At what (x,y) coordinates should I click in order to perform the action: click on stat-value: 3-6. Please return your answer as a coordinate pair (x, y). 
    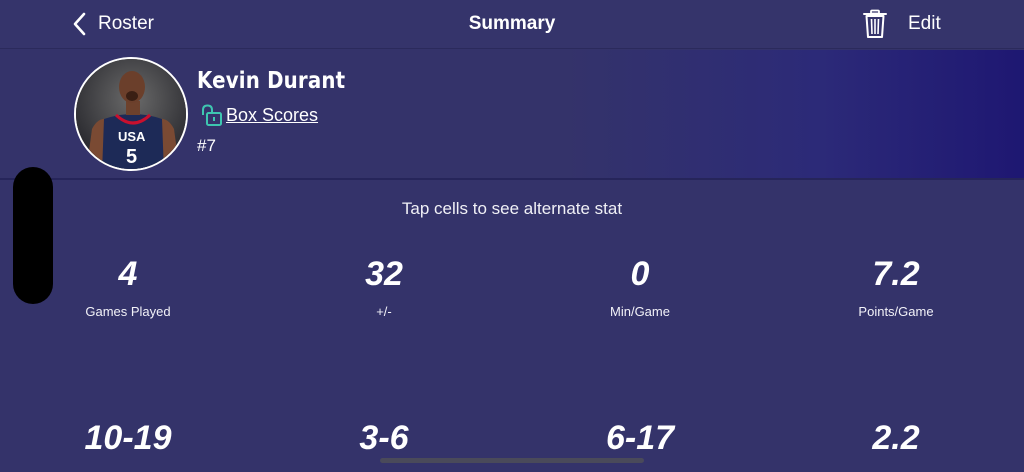
    Looking at the image, I should click on (384, 438).